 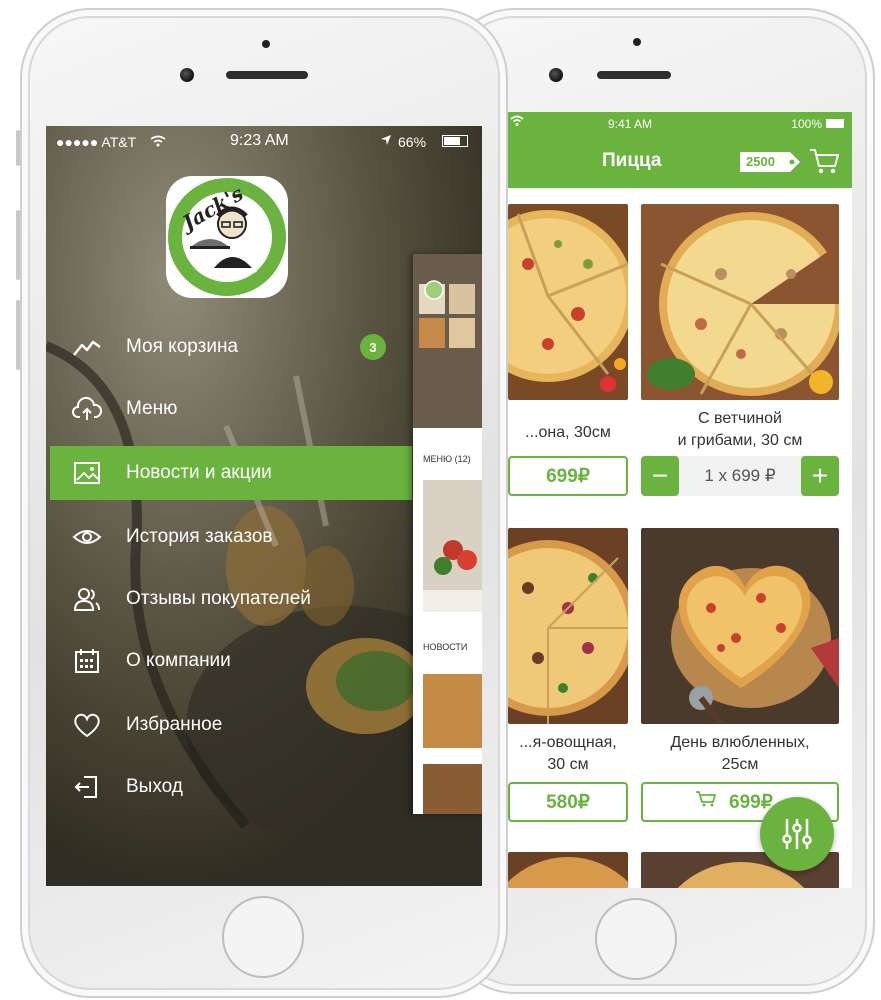 What do you see at coordinates (18, 245) in the screenshot?
I see `volume-up-button` at bounding box center [18, 245].